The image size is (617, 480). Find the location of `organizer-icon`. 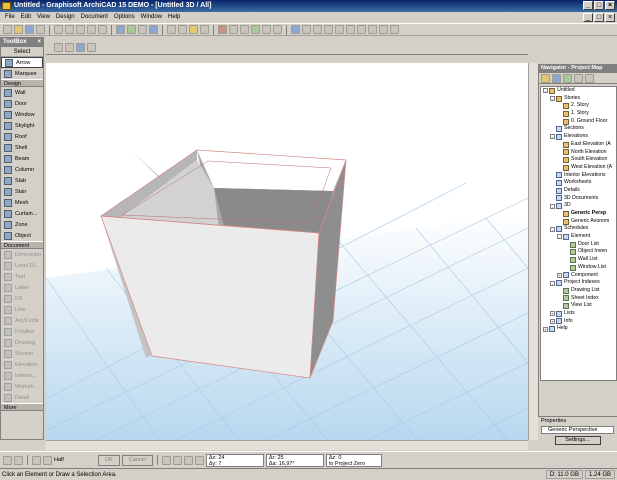

organizer-icon is located at coordinates (394, 29).